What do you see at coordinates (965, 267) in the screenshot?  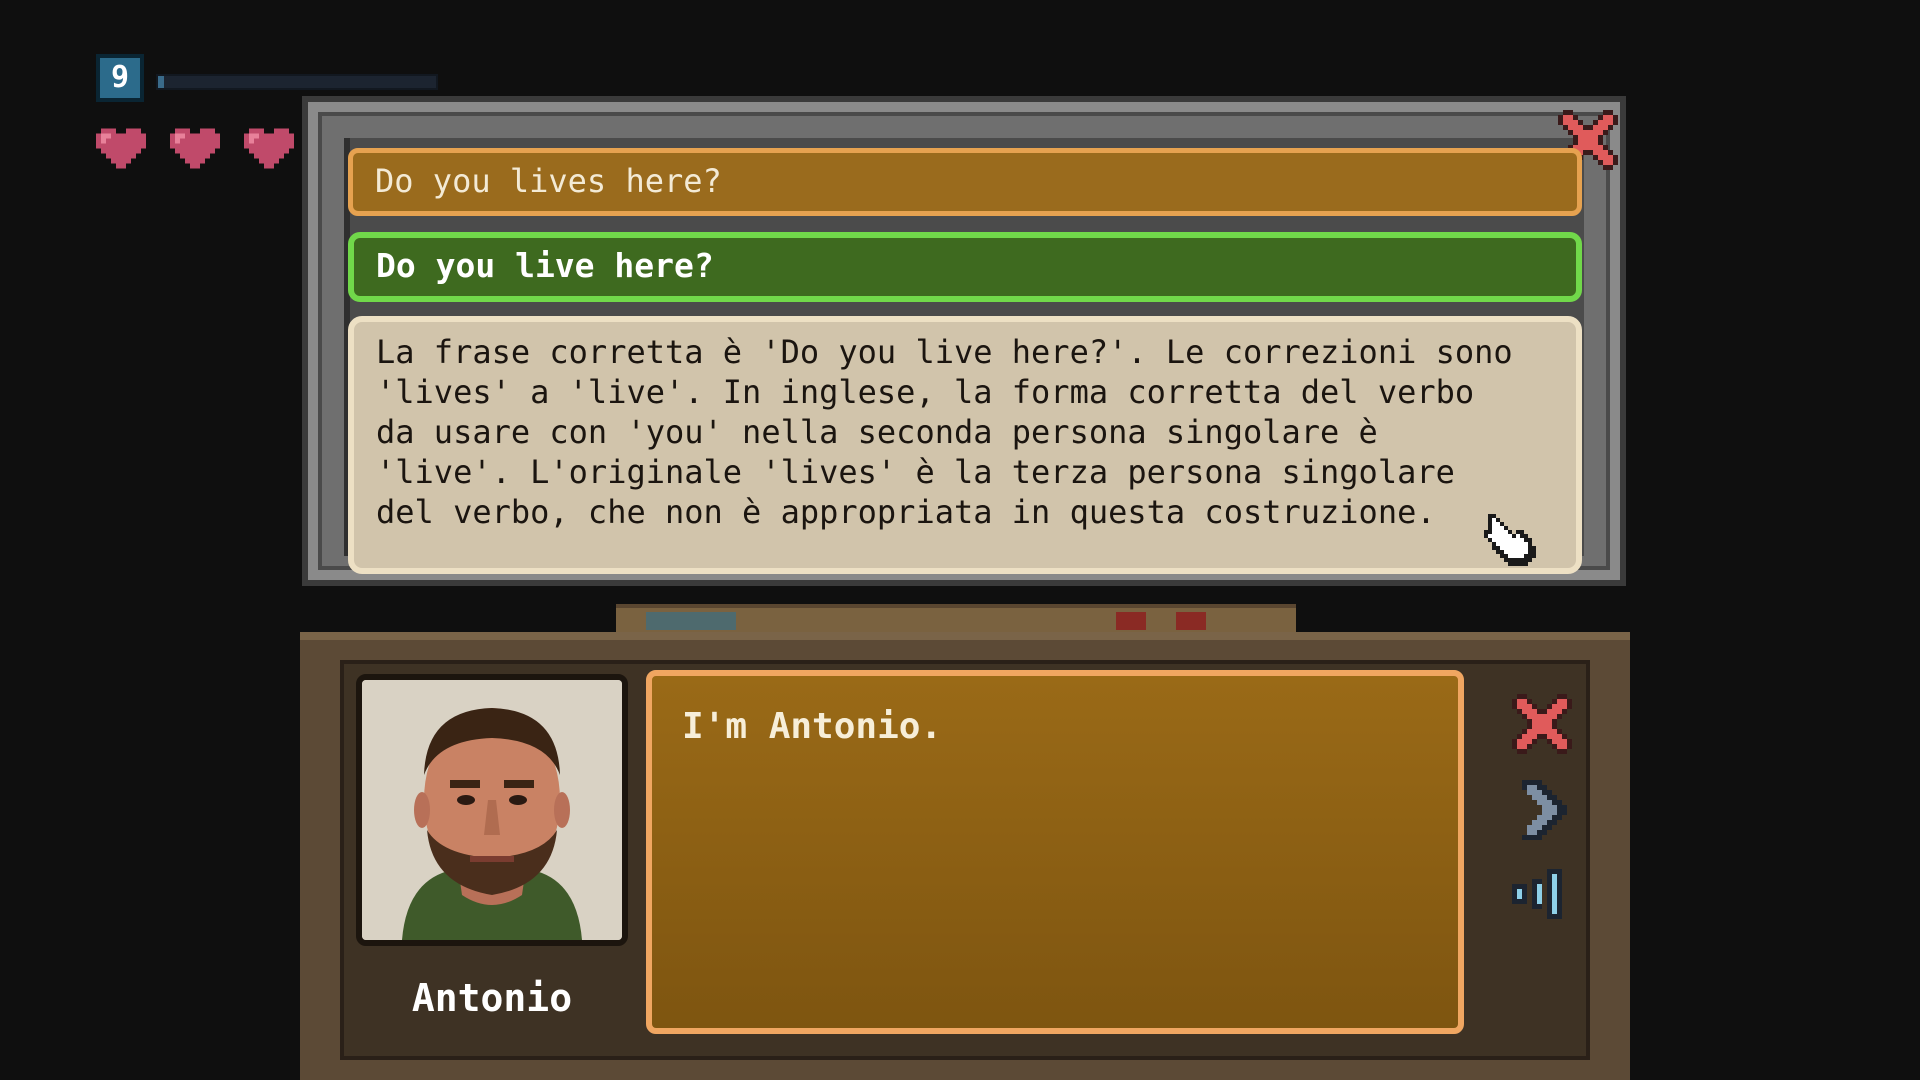 I see `corrected-sentence-row: Do you live here?` at bounding box center [965, 267].